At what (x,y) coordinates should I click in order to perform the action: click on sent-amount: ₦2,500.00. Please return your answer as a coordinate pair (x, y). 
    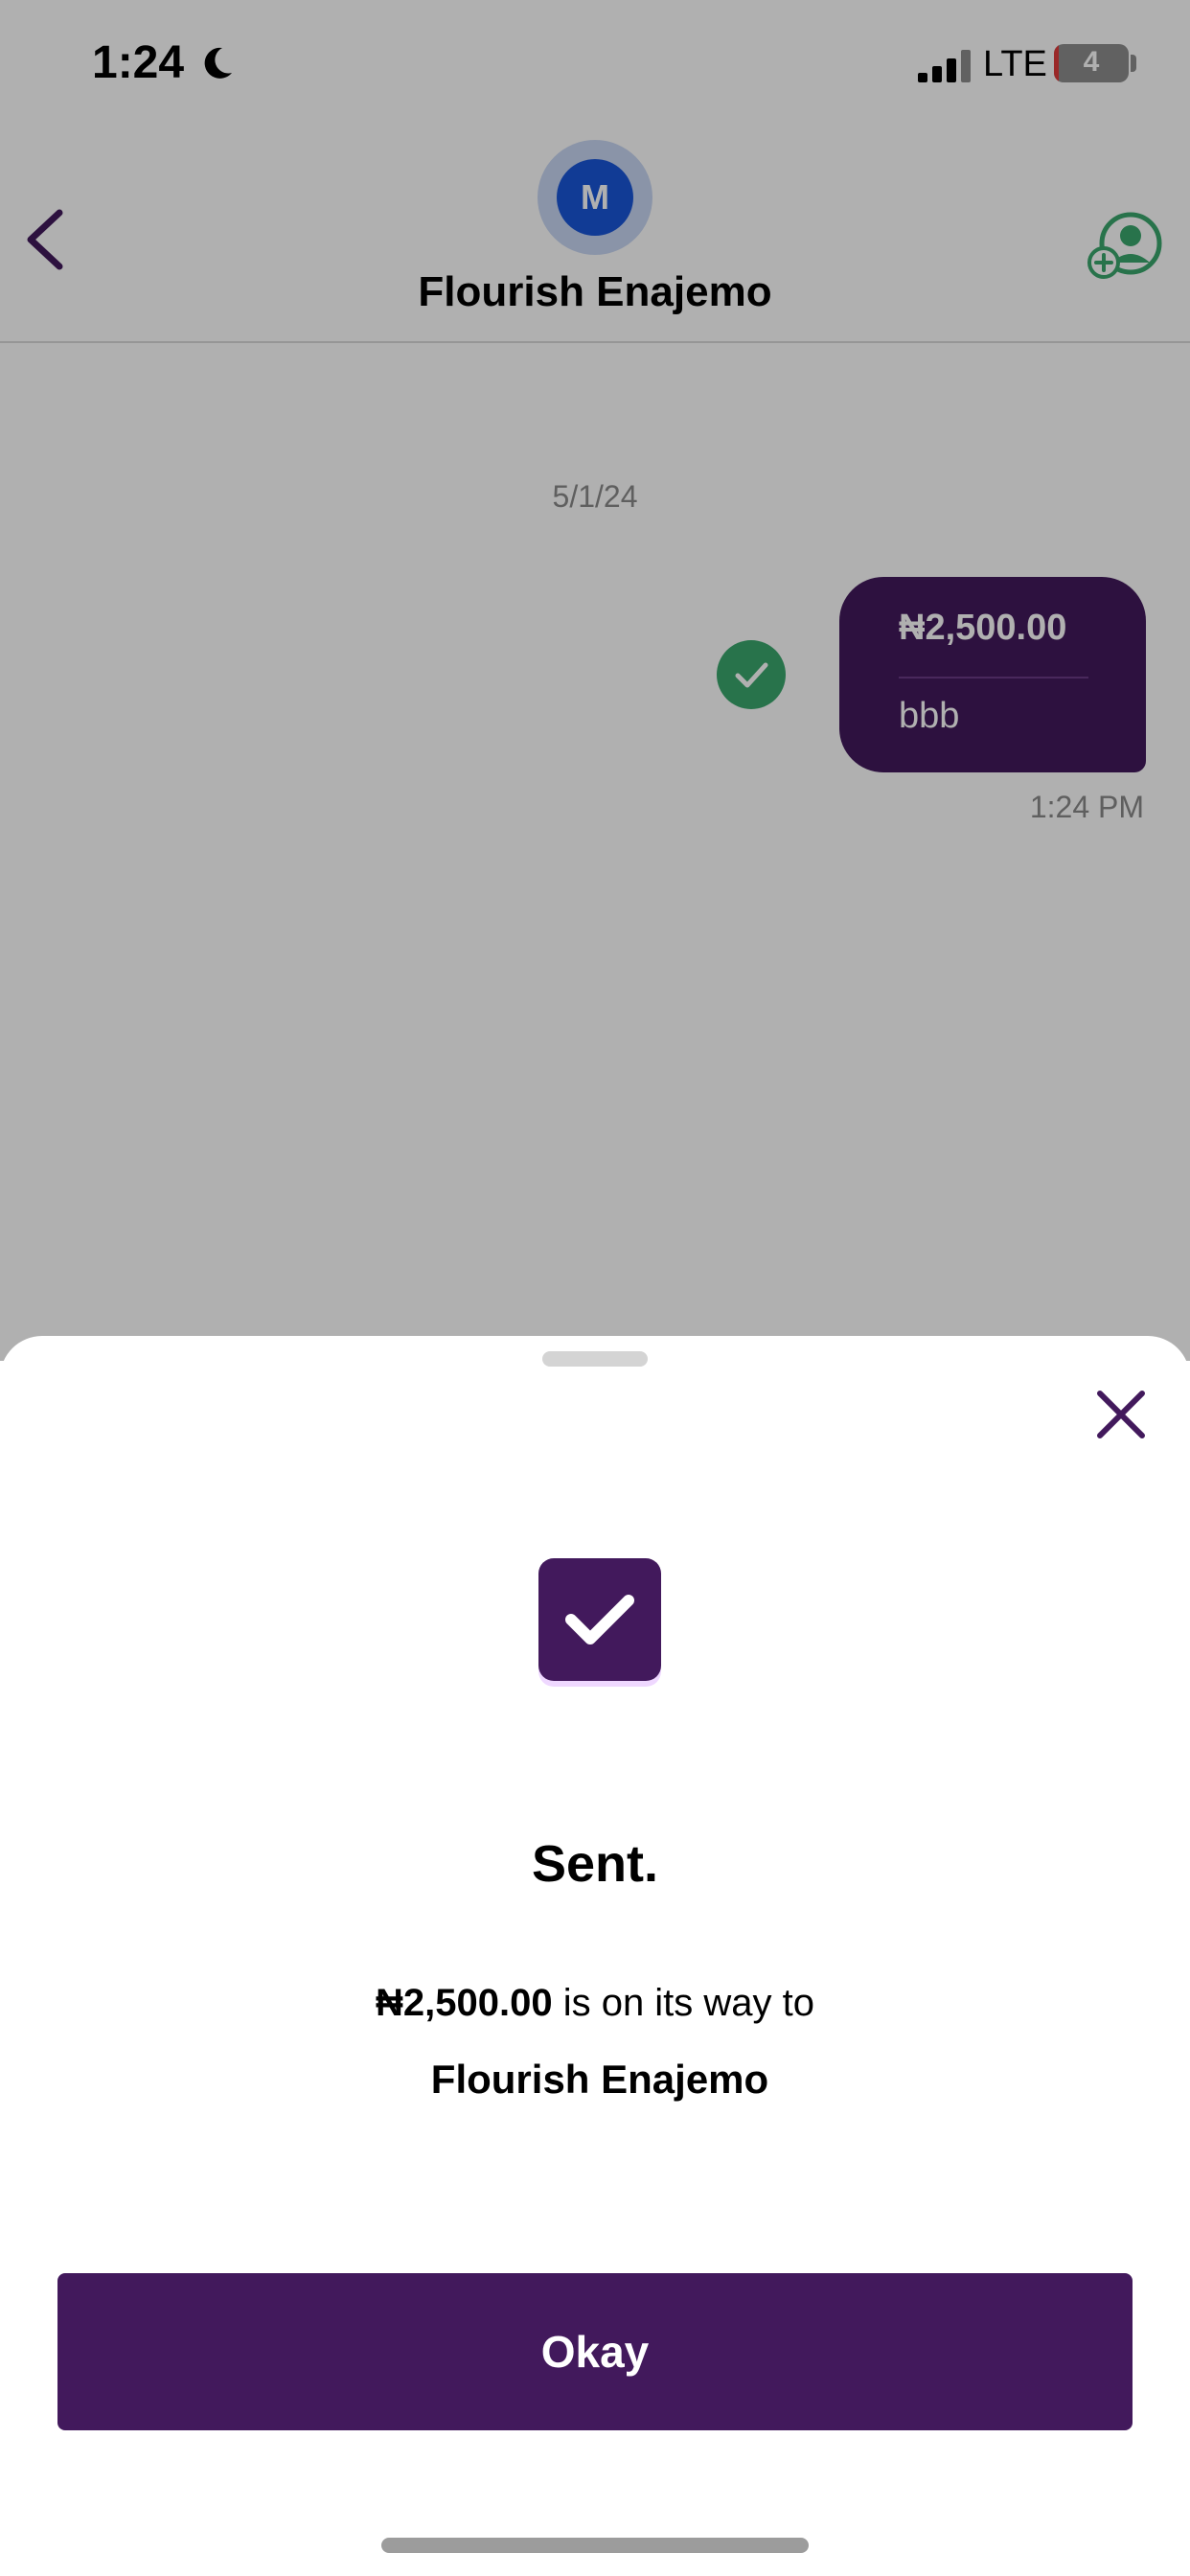
    Looking at the image, I should click on (464, 2003).